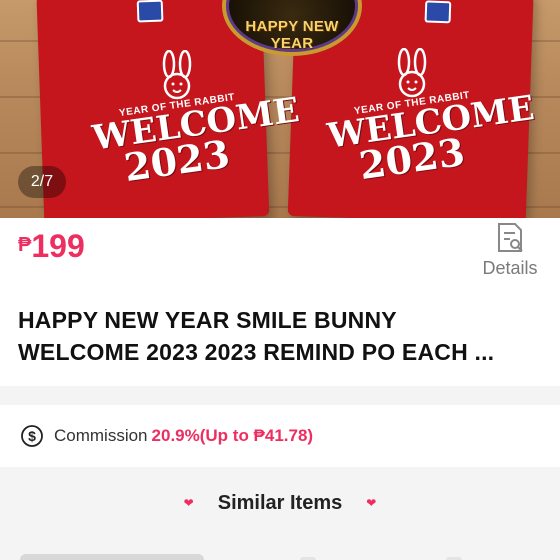 Image resolution: width=560 pixels, height=560 pixels. I want to click on product-price: ₱199, so click(51, 246).